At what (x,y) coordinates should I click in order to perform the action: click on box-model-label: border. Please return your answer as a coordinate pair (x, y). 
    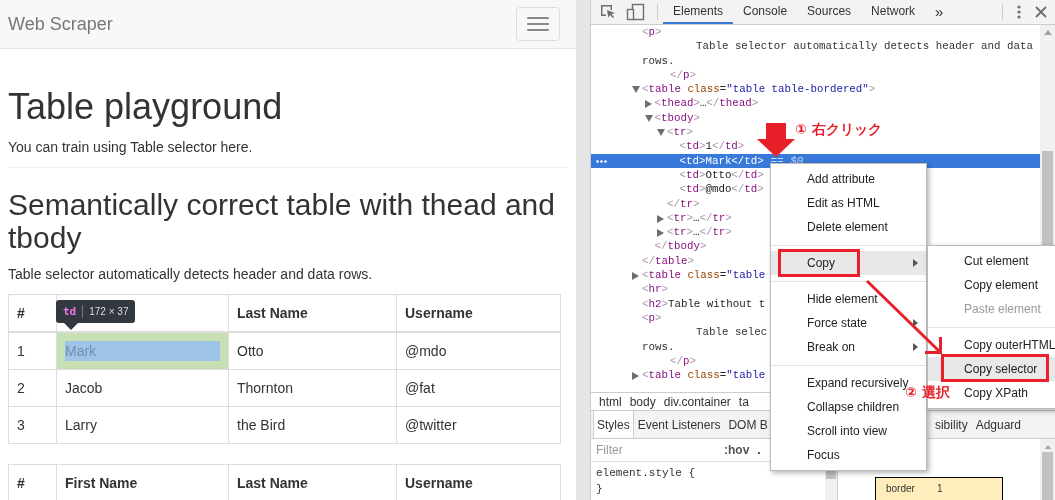
    Looking at the image, I should click on (900, 489).